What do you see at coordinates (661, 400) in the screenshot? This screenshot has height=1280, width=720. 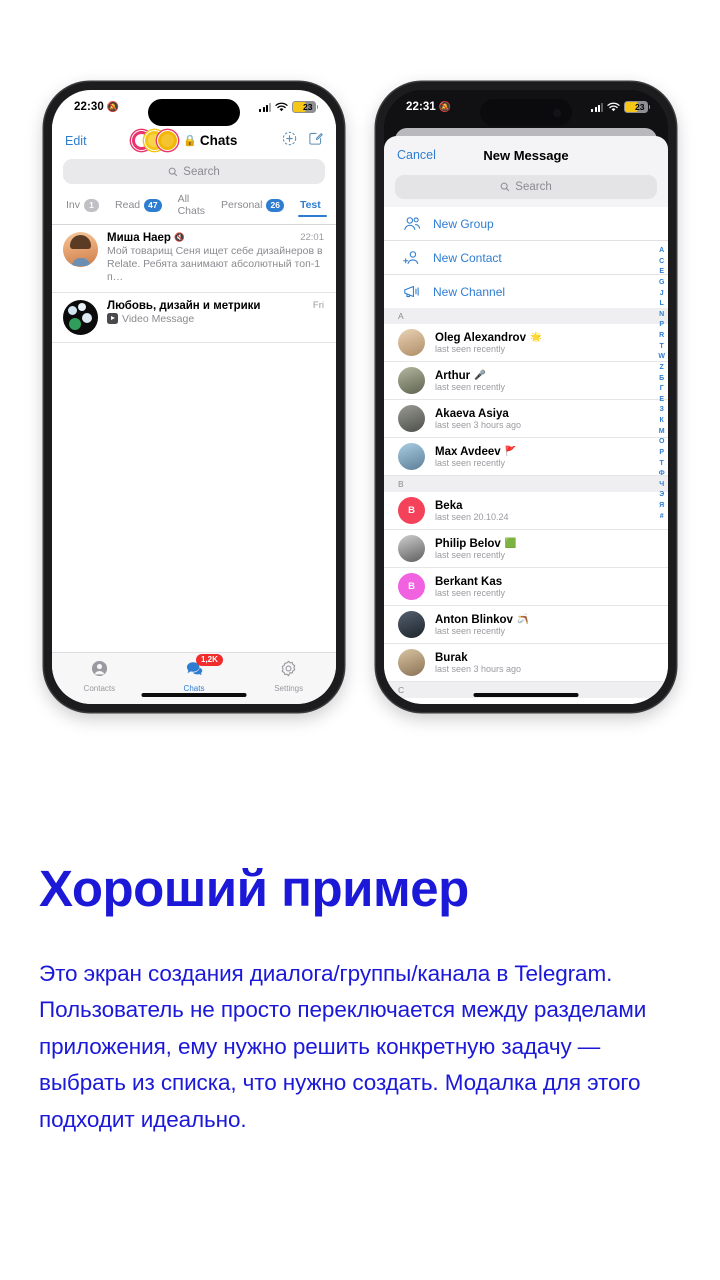 I see `index-letter: Е` at bounding box center [661, 400].